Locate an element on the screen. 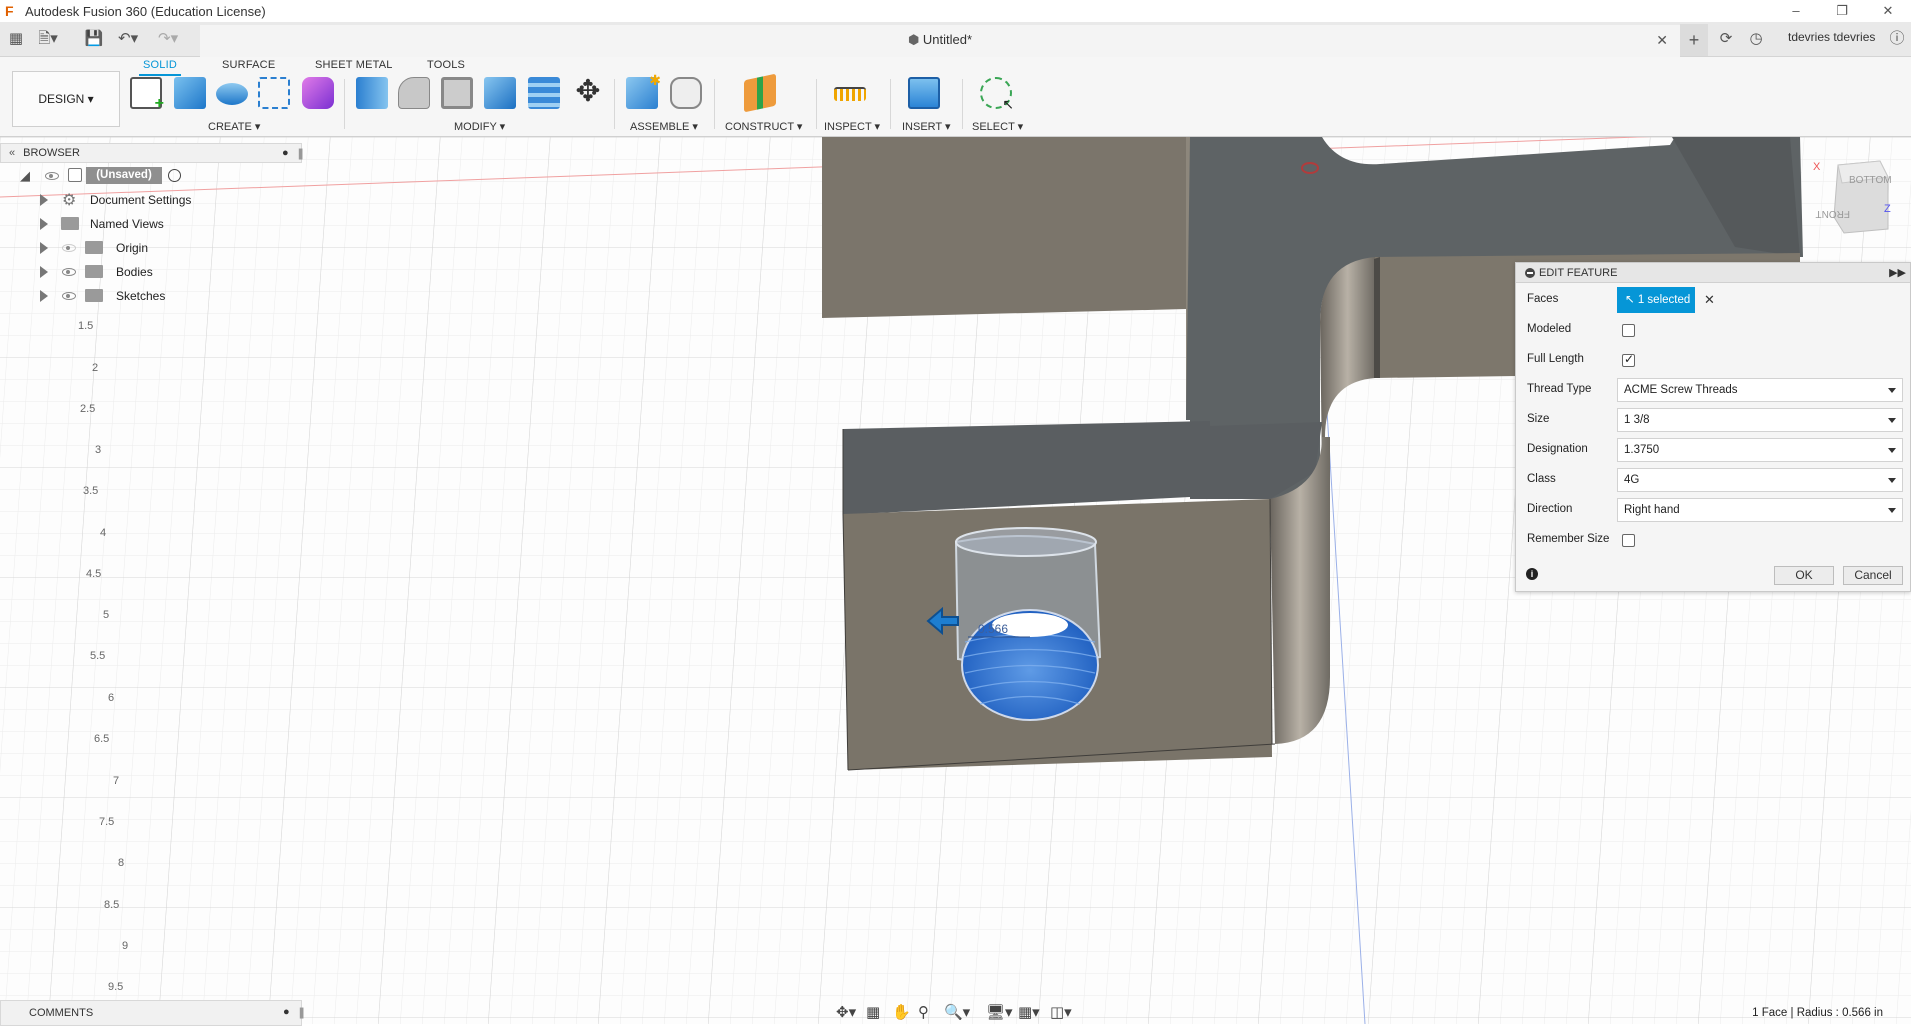 The image size is (1911, 1036). user-name: tdevries tdevries is located at coordinates (1831, 37).